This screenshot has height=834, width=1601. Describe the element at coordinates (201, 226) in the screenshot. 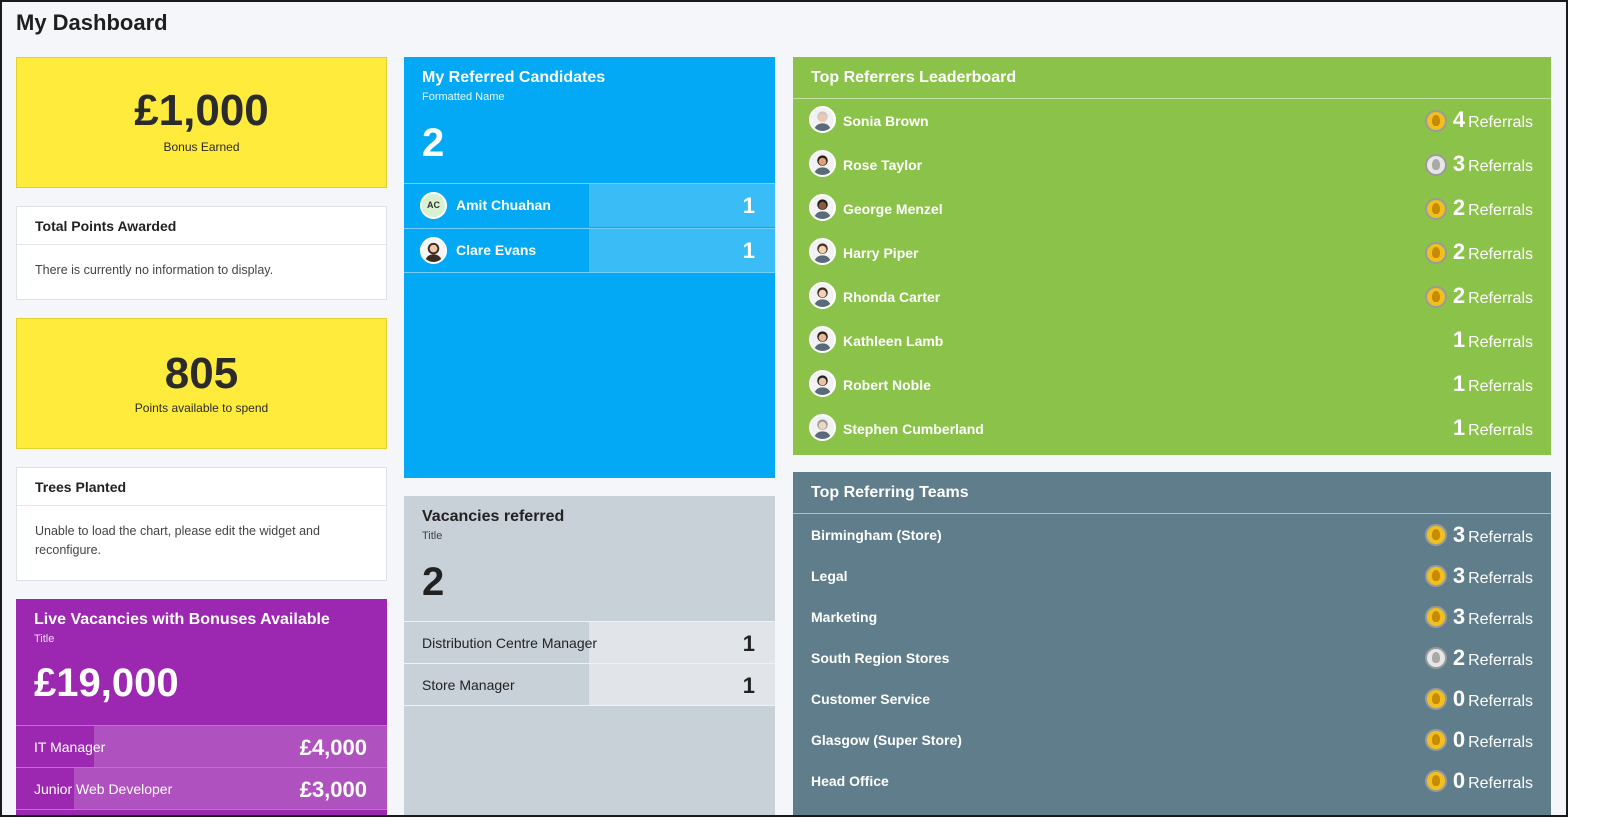

I see `total-points-title: Total Points Awarded` at that location.